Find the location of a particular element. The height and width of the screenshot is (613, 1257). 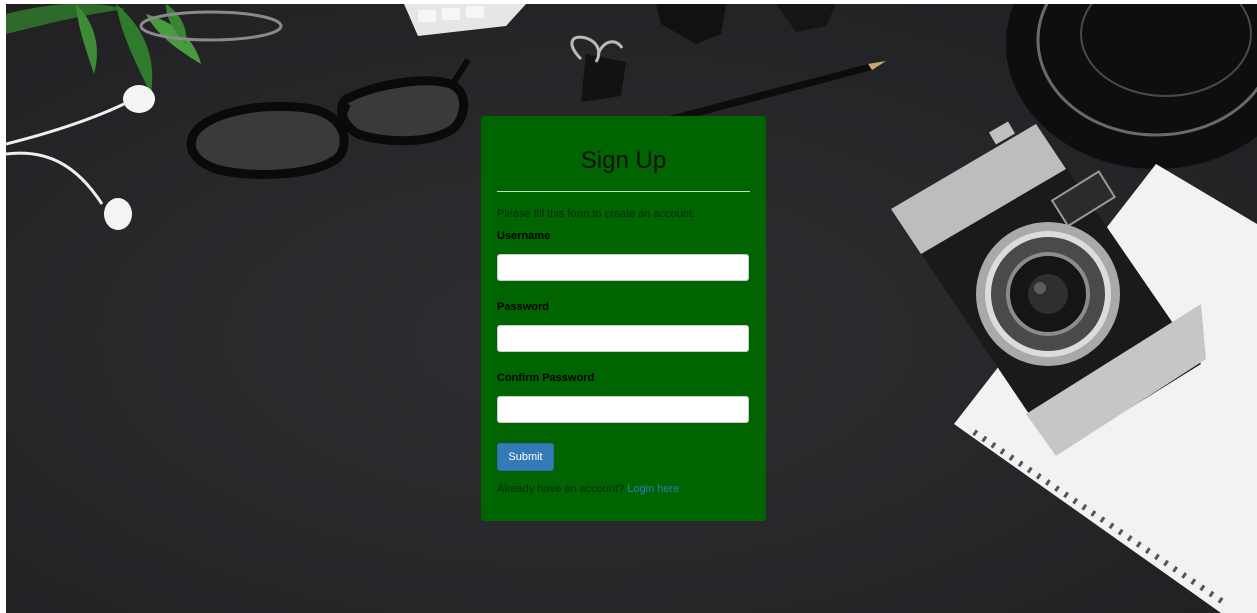

keyboard is located at coordinates (465, 20).